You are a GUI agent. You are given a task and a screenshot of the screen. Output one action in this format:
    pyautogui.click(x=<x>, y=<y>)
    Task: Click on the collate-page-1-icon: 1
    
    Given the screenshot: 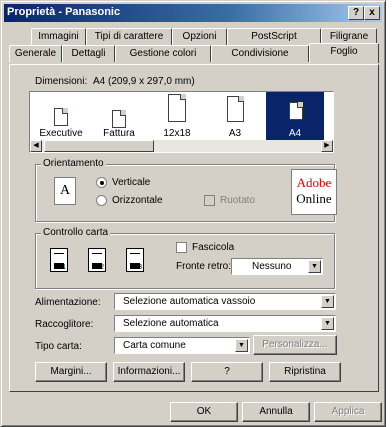 What is the action you would take?
    pyautogui.click(x=59, y=260)
    